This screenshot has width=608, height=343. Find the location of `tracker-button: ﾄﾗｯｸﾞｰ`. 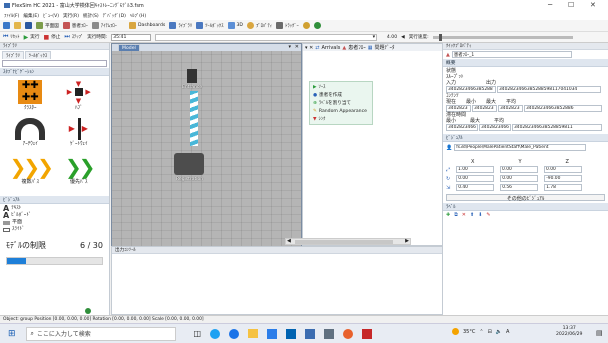

tracker-button: ﾄﾗｯｸﾞｰ is located at coordinates (287, 25).